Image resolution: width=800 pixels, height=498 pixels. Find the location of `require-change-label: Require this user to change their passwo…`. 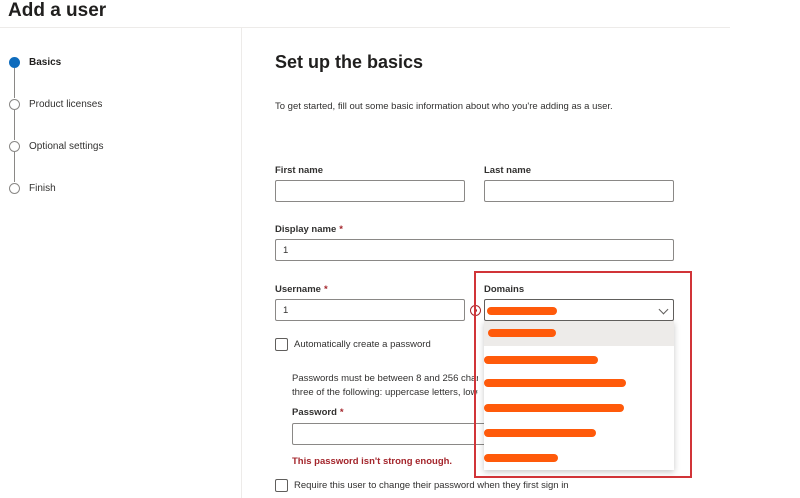

require-change-label: Require this user to change their passwo… is located at coordinates (431, 485).